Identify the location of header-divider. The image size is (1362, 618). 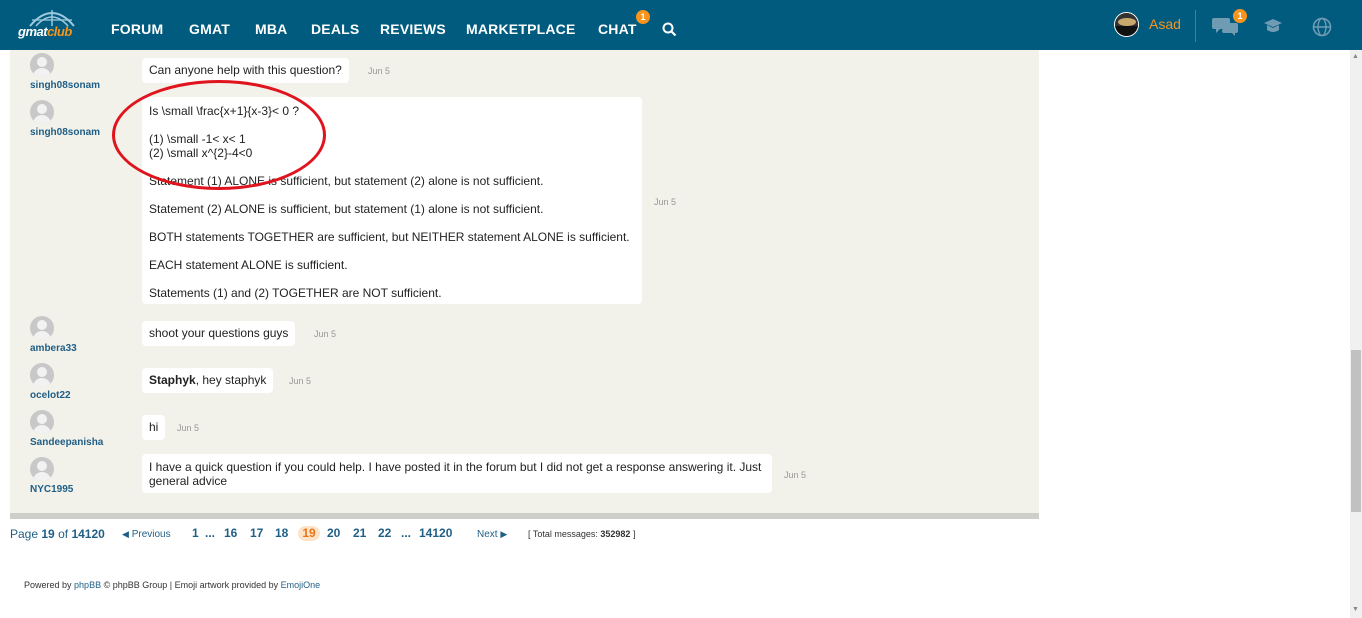
(1195, 26).